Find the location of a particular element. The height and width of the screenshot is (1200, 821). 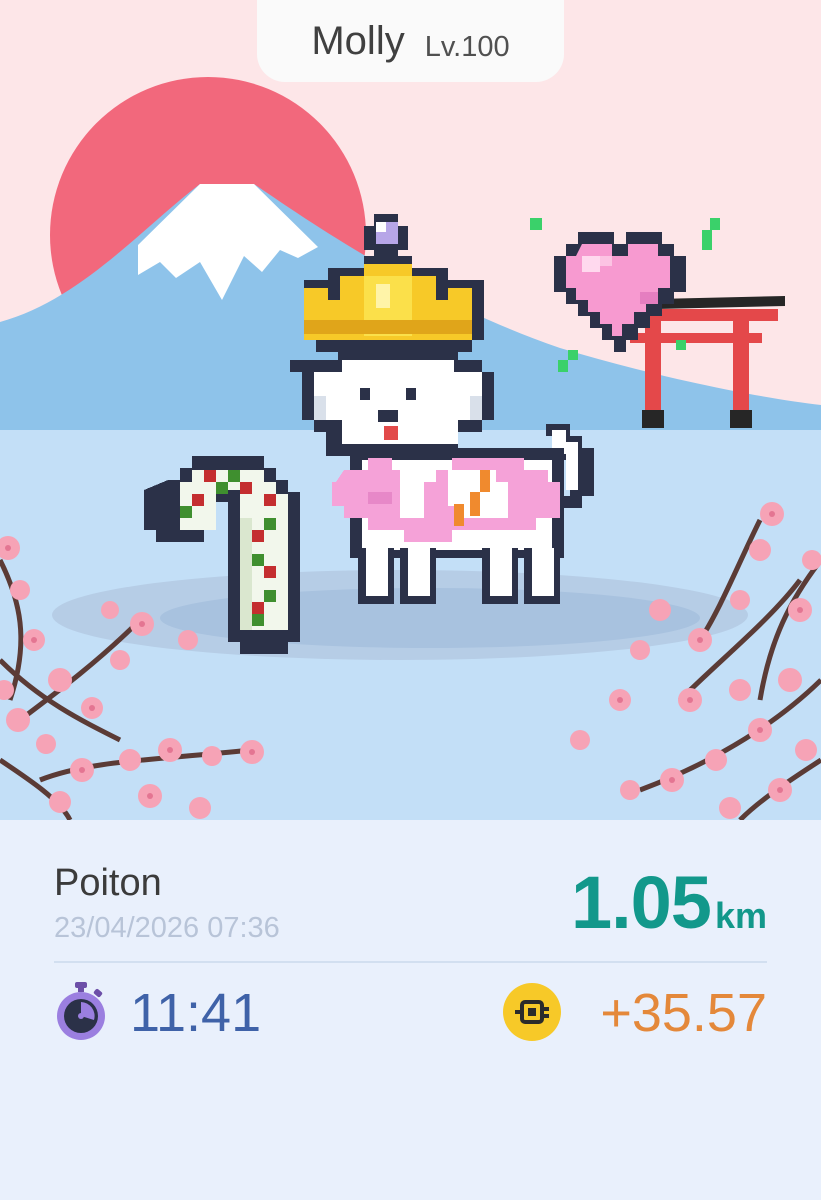

pet-name-badge: Molly Lv.100 is located at coordinates (410, 41).